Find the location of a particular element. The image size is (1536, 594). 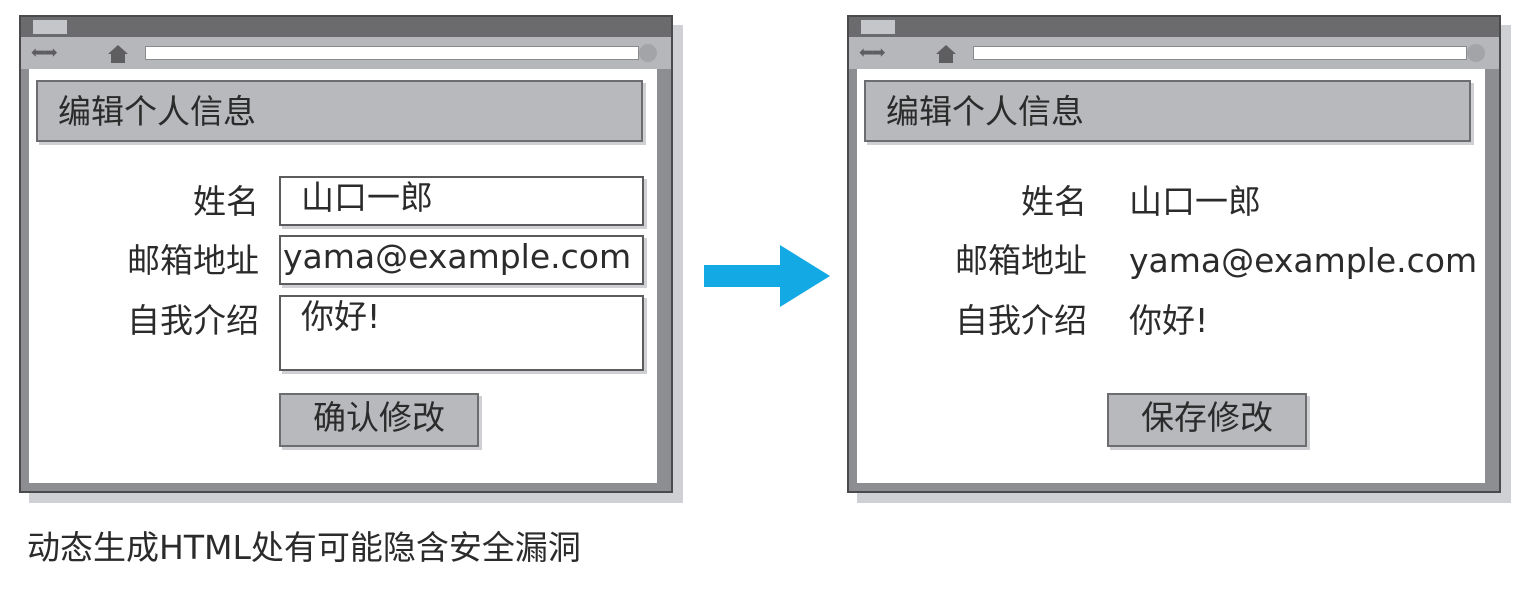

name-input: 山口一郎 is located at coordinates (461, 201).